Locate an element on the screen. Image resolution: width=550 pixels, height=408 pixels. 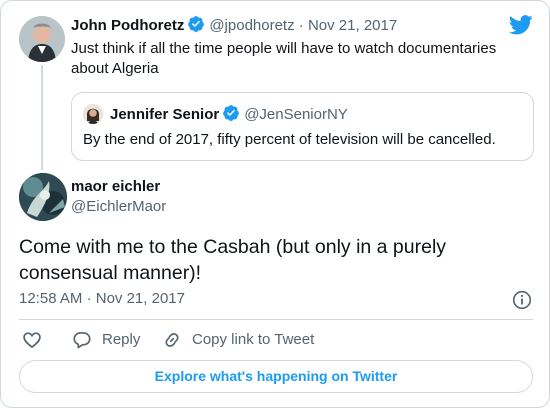
thread-connector is located at coordinates (42, 117).